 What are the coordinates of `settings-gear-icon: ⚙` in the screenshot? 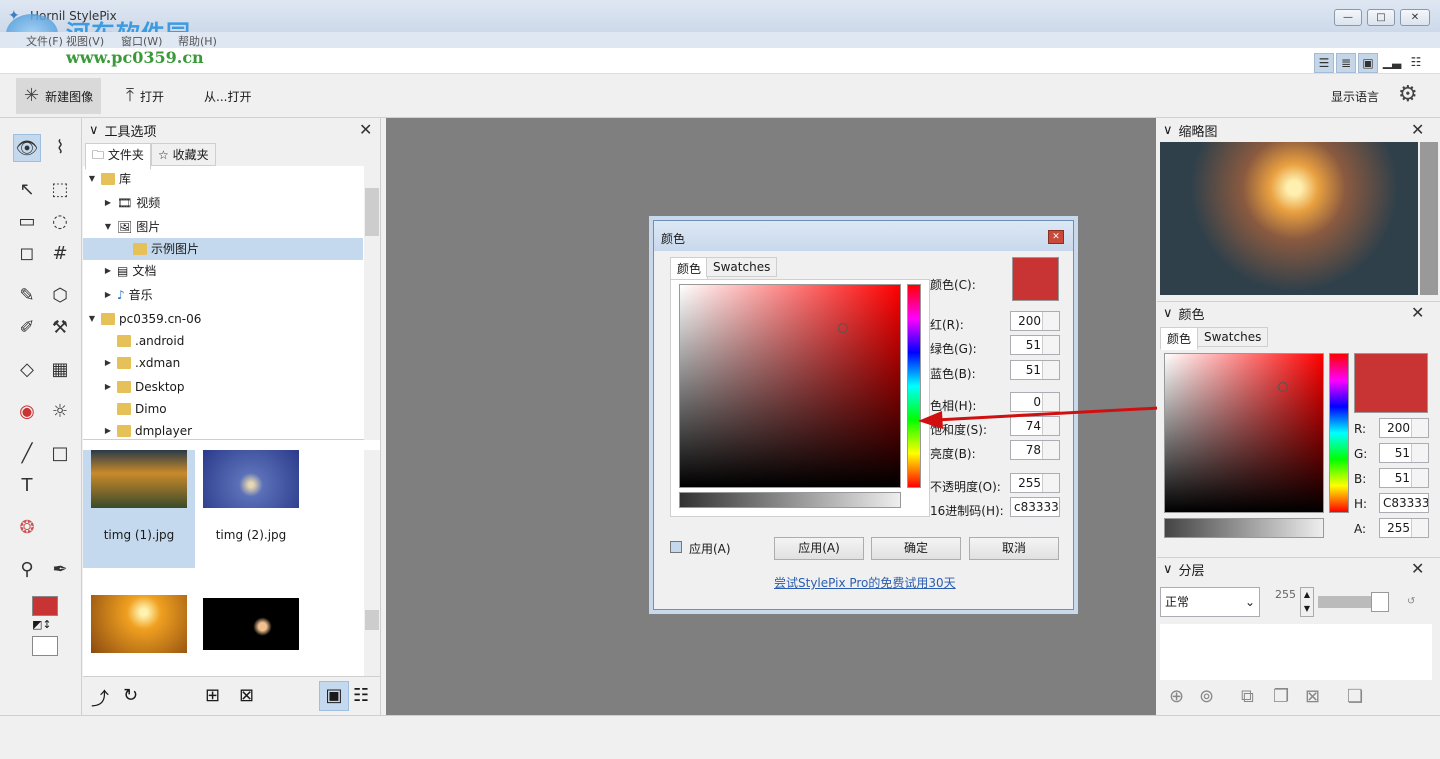 It's located at (1408, 94).